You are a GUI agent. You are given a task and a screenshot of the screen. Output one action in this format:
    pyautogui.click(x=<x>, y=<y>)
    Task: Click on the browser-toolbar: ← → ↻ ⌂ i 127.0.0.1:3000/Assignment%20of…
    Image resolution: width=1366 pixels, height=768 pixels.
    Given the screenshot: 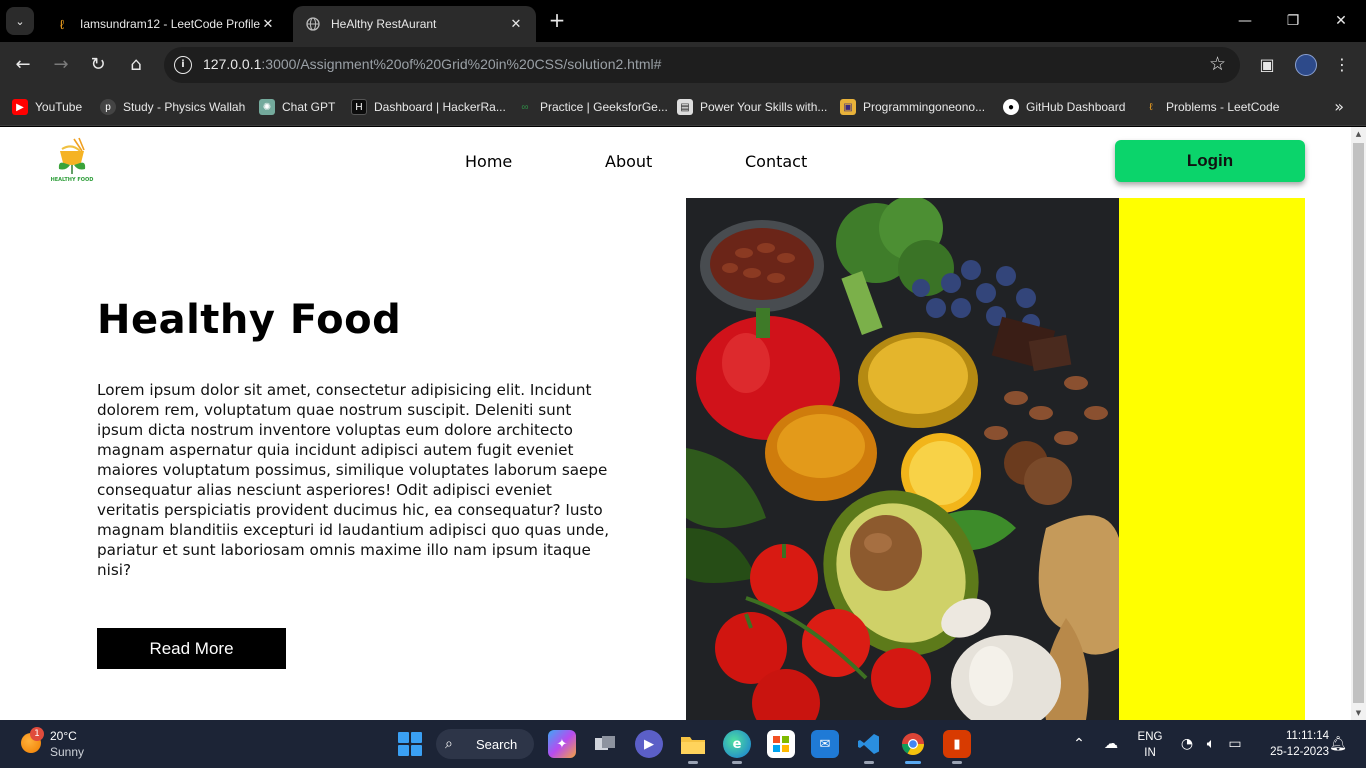 What is the action you would take?
    pyautogui.click(x=683, y=65)
    